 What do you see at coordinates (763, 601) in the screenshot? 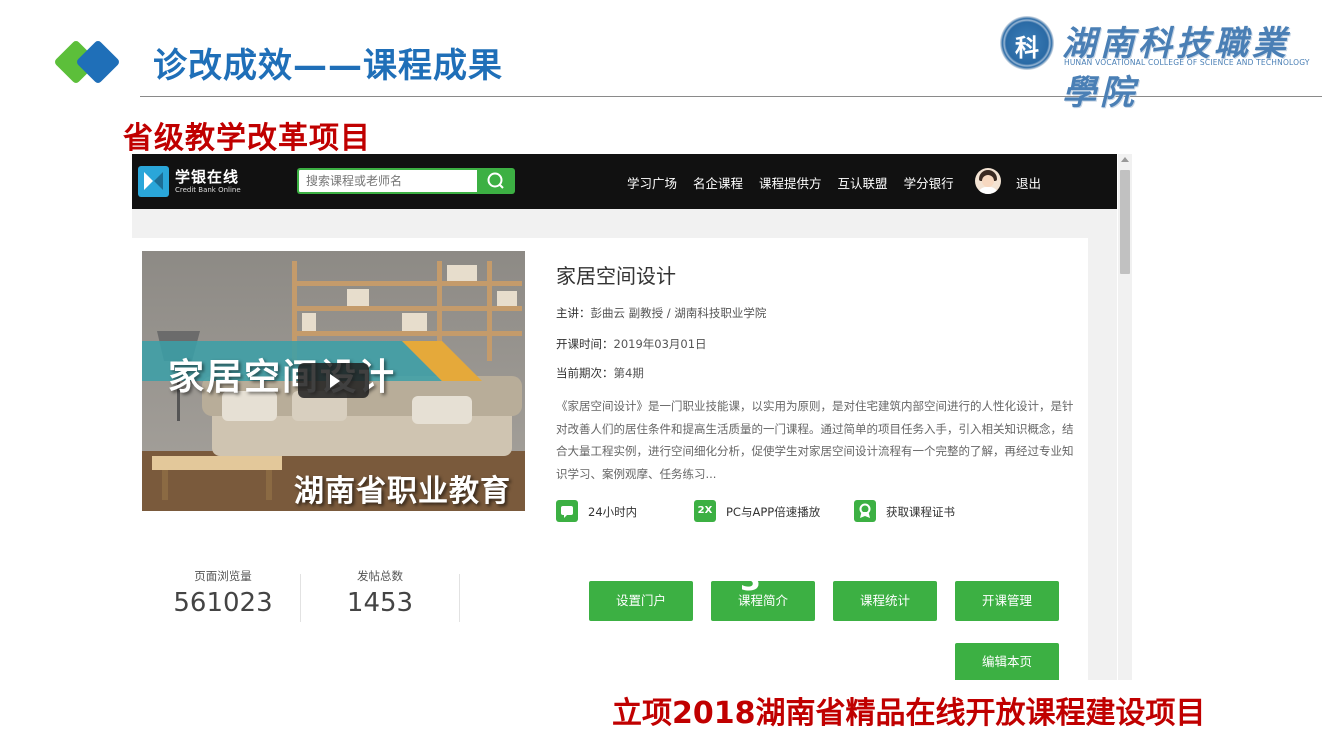
I see `course-intro-button: 课程简介` at bounding box center [763, 601].